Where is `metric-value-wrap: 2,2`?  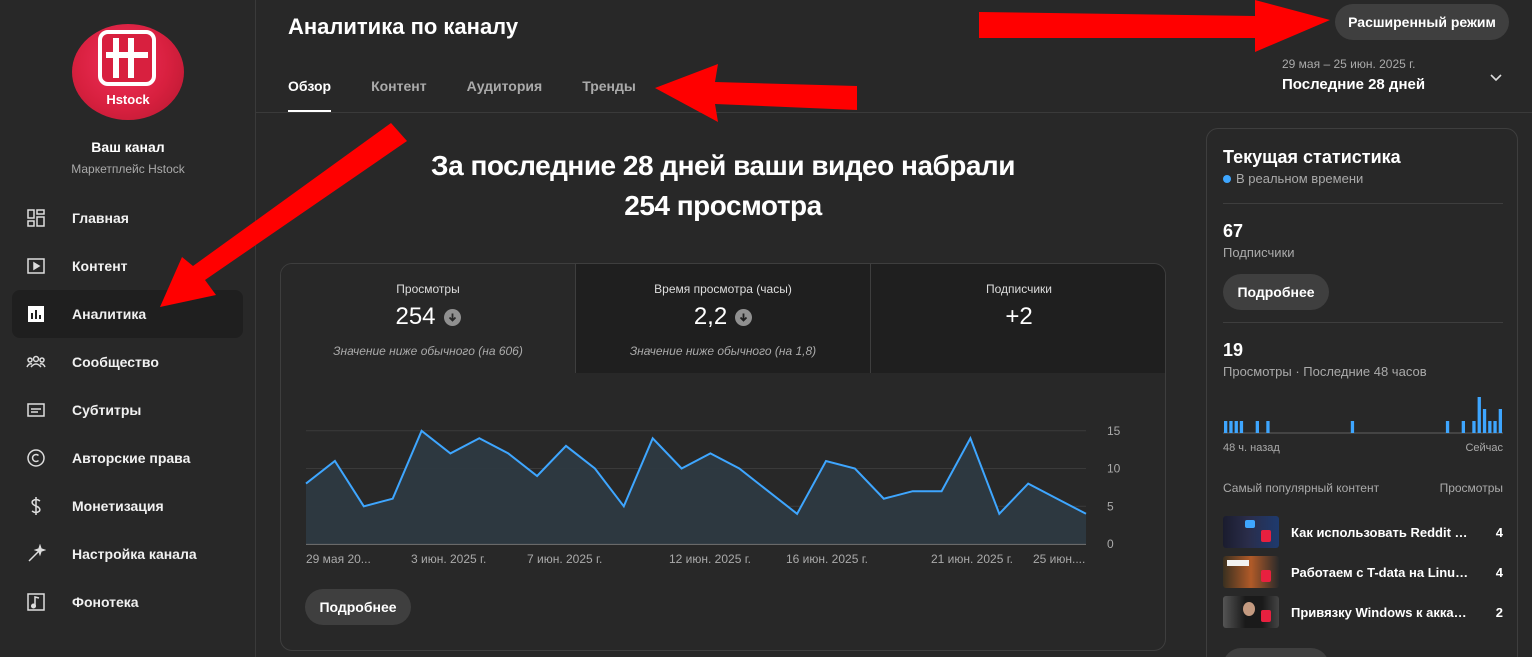 metric-value-wrap: 2,2 is located at coordinates (723, 317).